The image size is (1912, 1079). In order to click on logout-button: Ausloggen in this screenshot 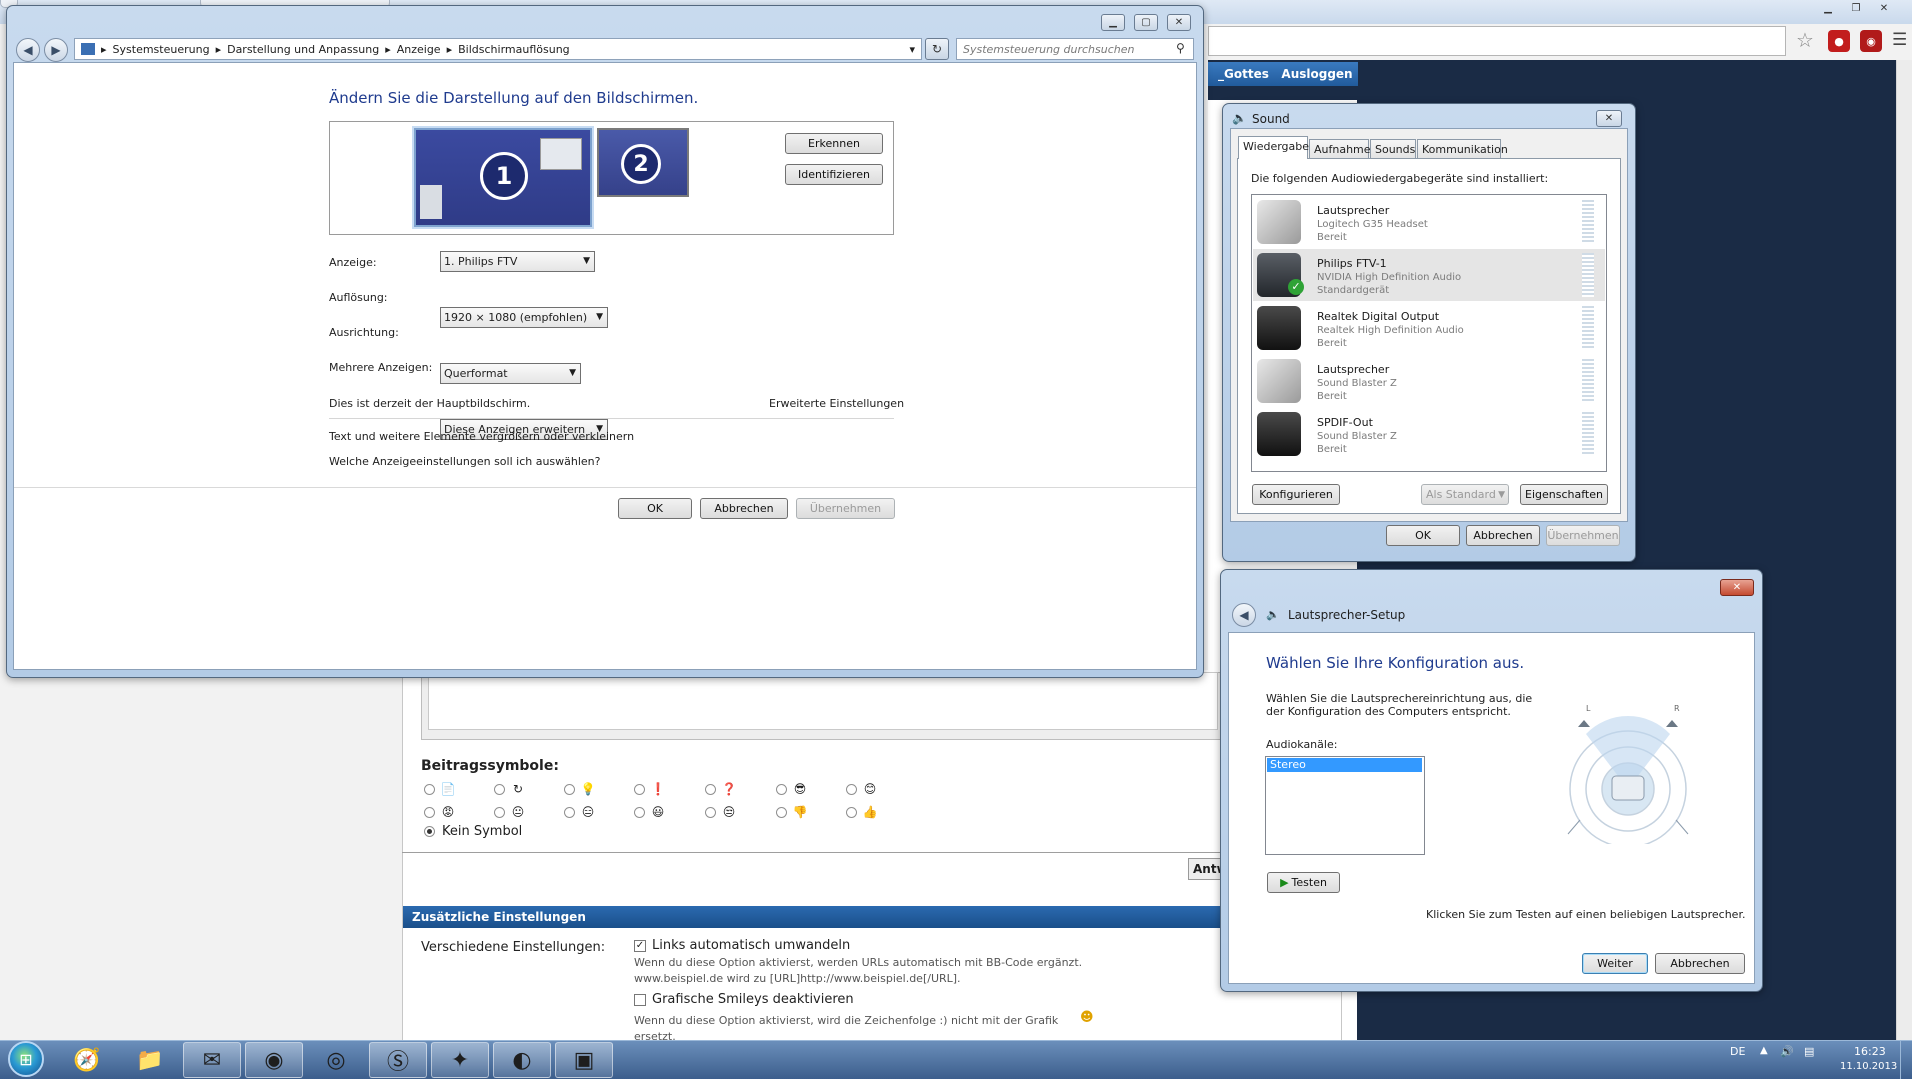, I will do `click(1317, 74)`.